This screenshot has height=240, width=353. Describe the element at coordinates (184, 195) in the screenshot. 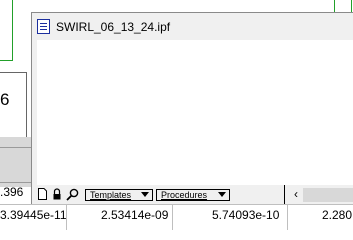

I see `procedures-label: Procedures` at that location.